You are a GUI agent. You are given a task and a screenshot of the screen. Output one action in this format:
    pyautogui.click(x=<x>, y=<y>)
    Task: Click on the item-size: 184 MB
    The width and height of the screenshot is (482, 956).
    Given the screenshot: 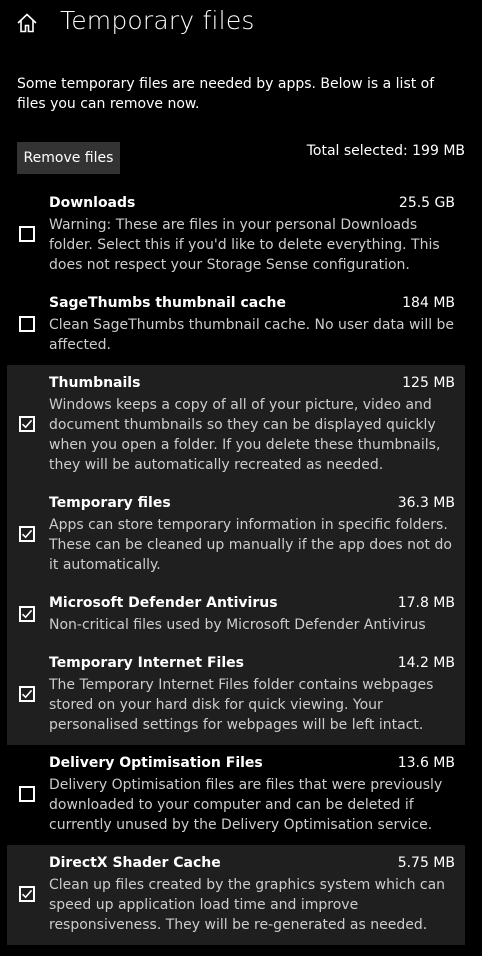 What is the action you would take?
    pyautogui.click(x=428, y=303)
    